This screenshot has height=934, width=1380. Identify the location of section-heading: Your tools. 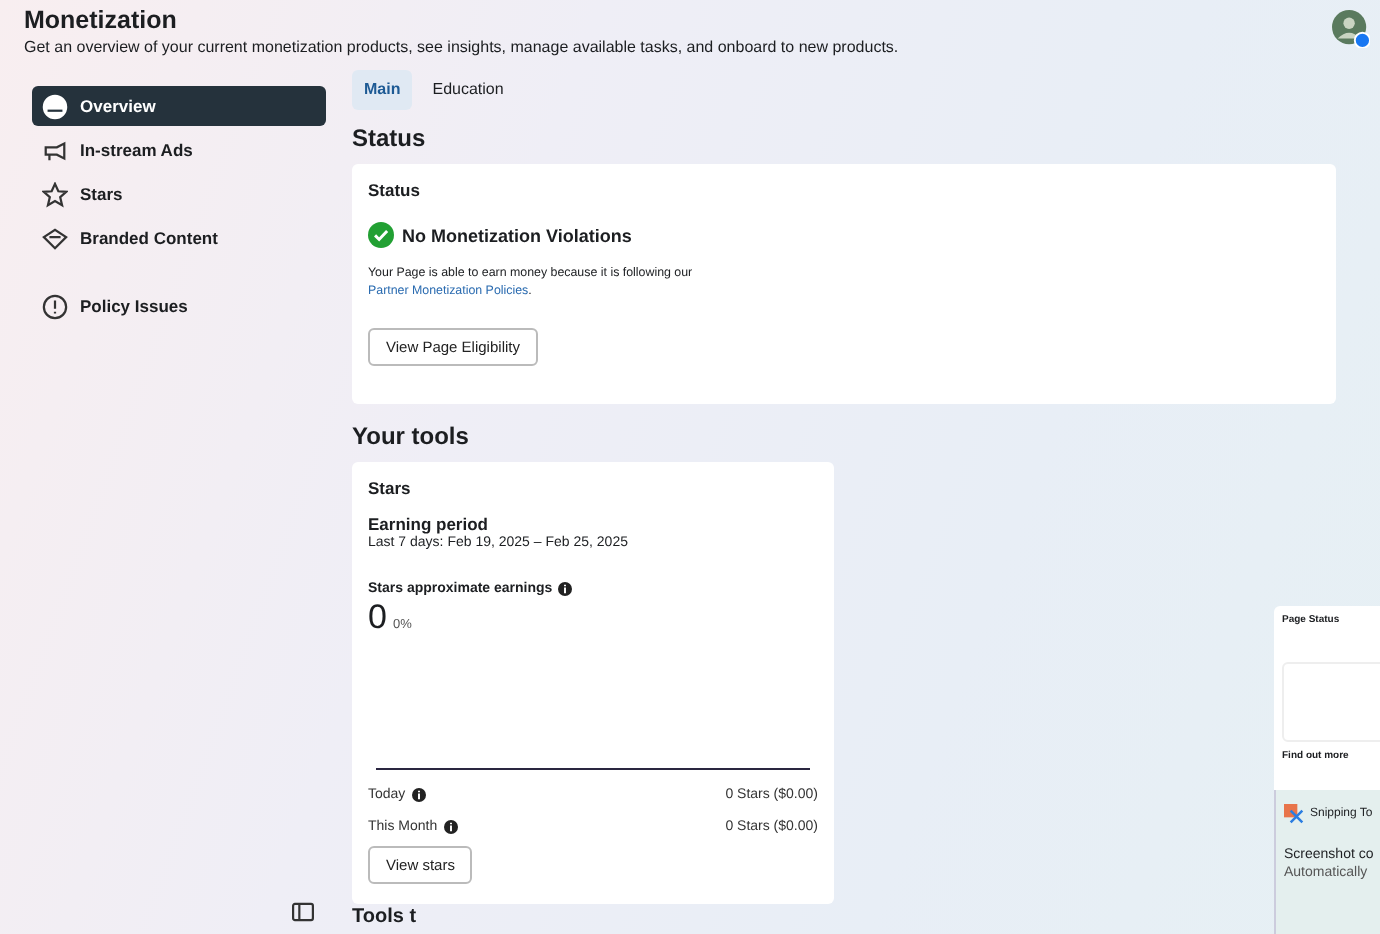
(411, 436).